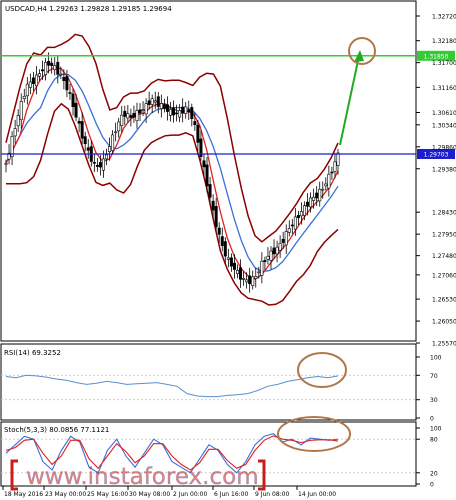 The width and height of the screenshot is (456, 500). What do you see at coordinates (434, 376) in the screenshot?
I see `rsi-y-tick-label: 70` at bounding box center [434, 376].